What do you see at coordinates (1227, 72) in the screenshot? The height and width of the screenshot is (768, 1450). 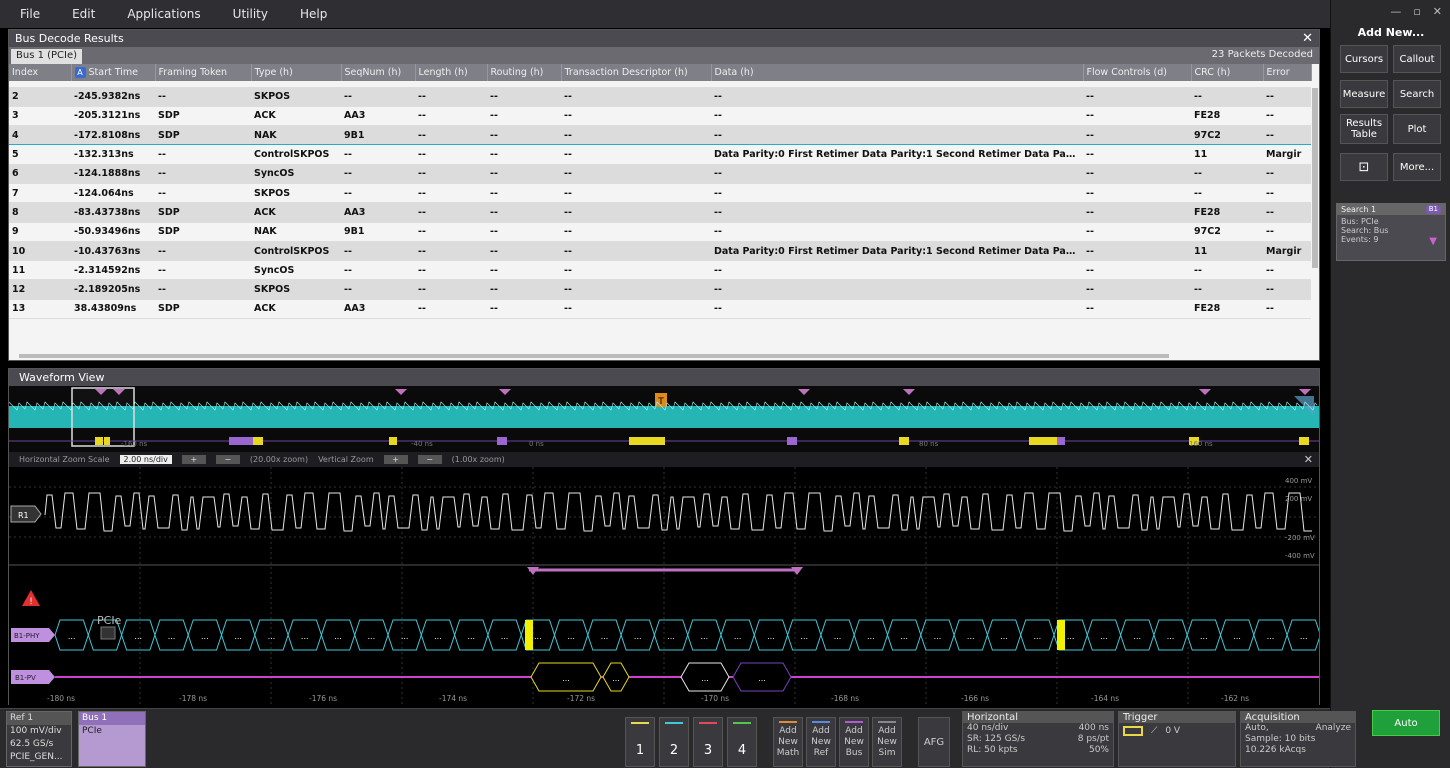 I see `column-header: CRC (h)` at bounding box center [1227, 72].